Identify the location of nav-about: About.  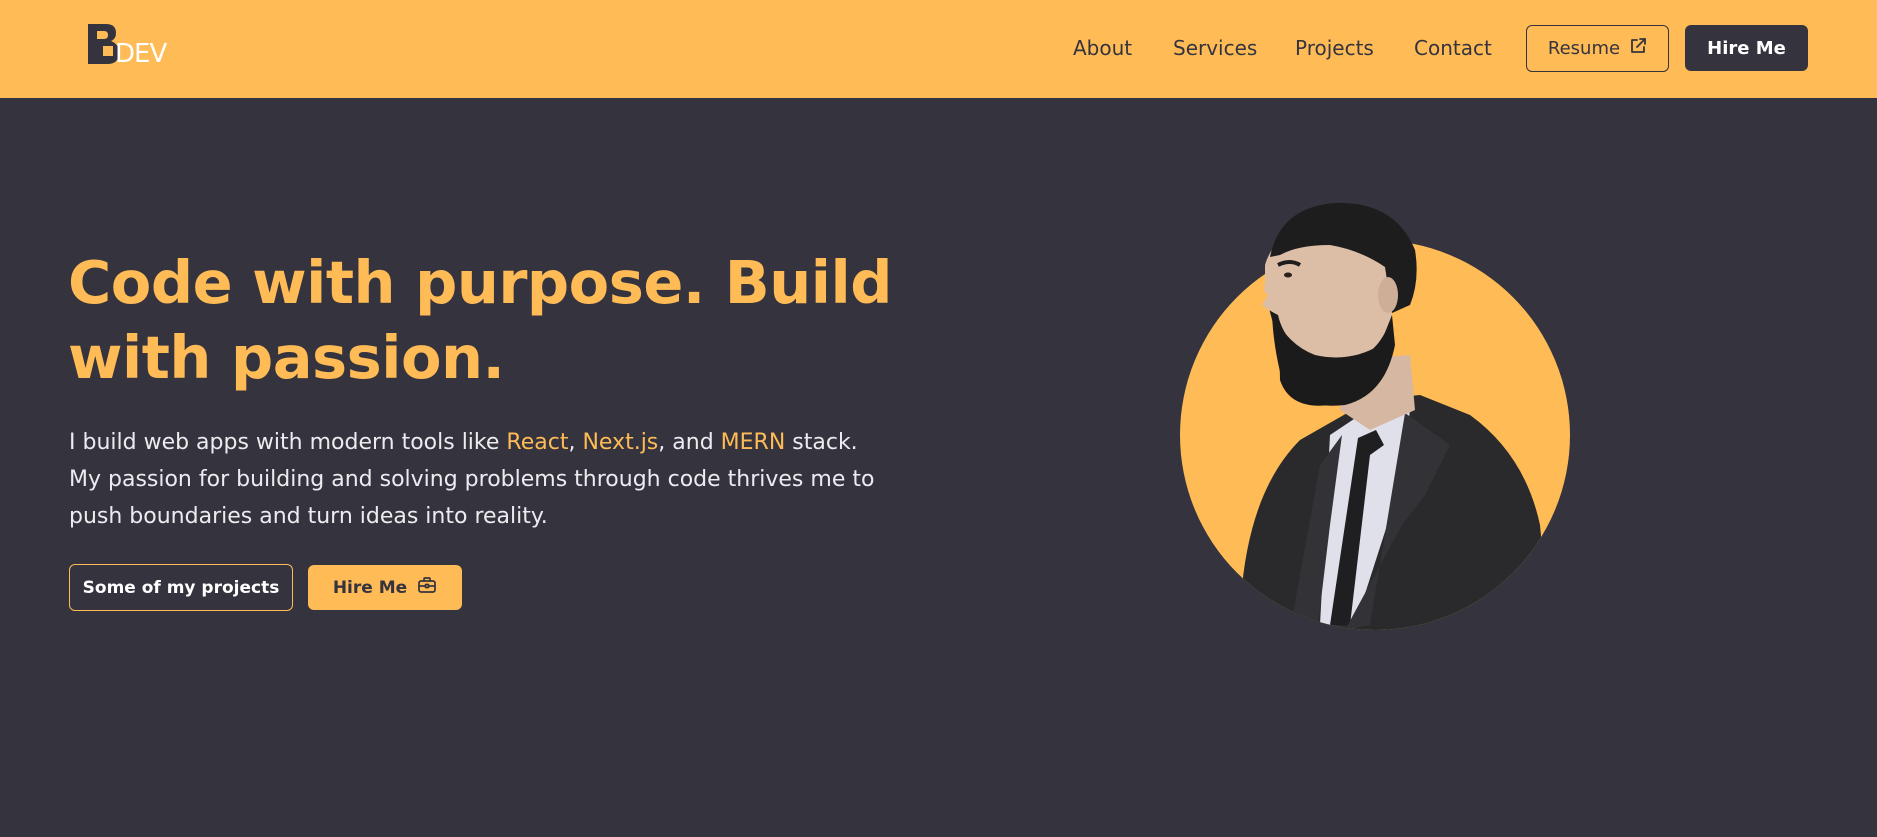
(1102, 48).